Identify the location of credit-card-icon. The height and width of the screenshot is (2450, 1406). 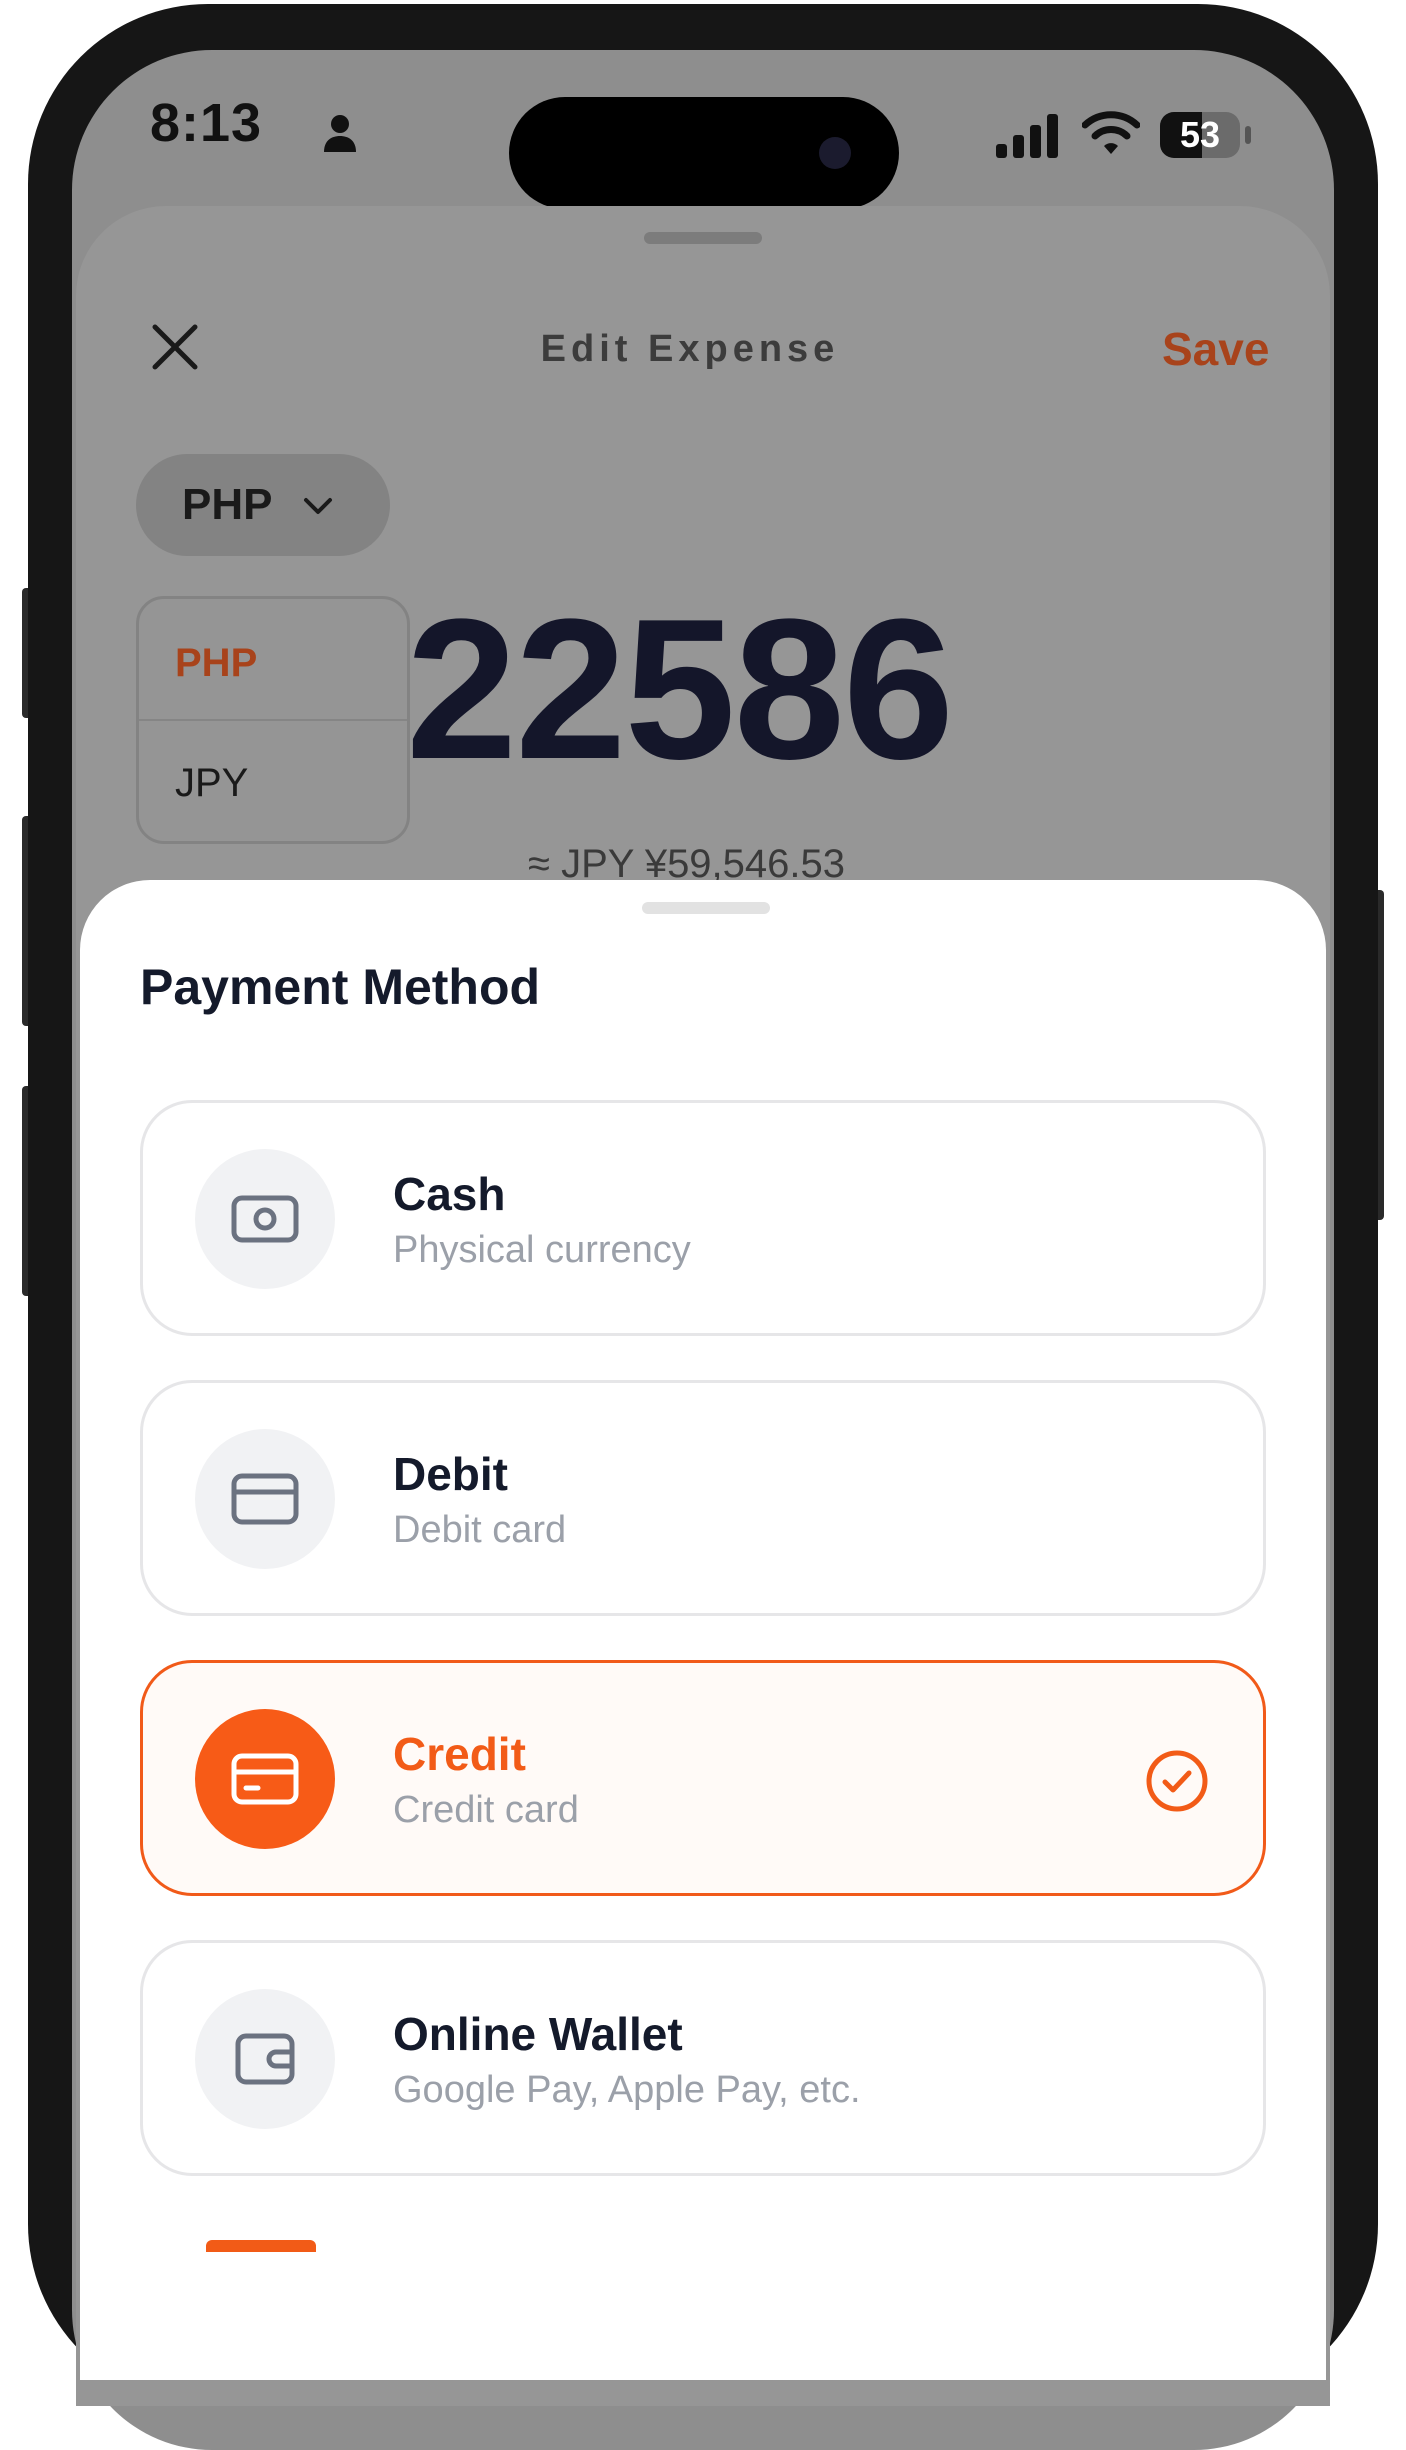
(265, 1779).